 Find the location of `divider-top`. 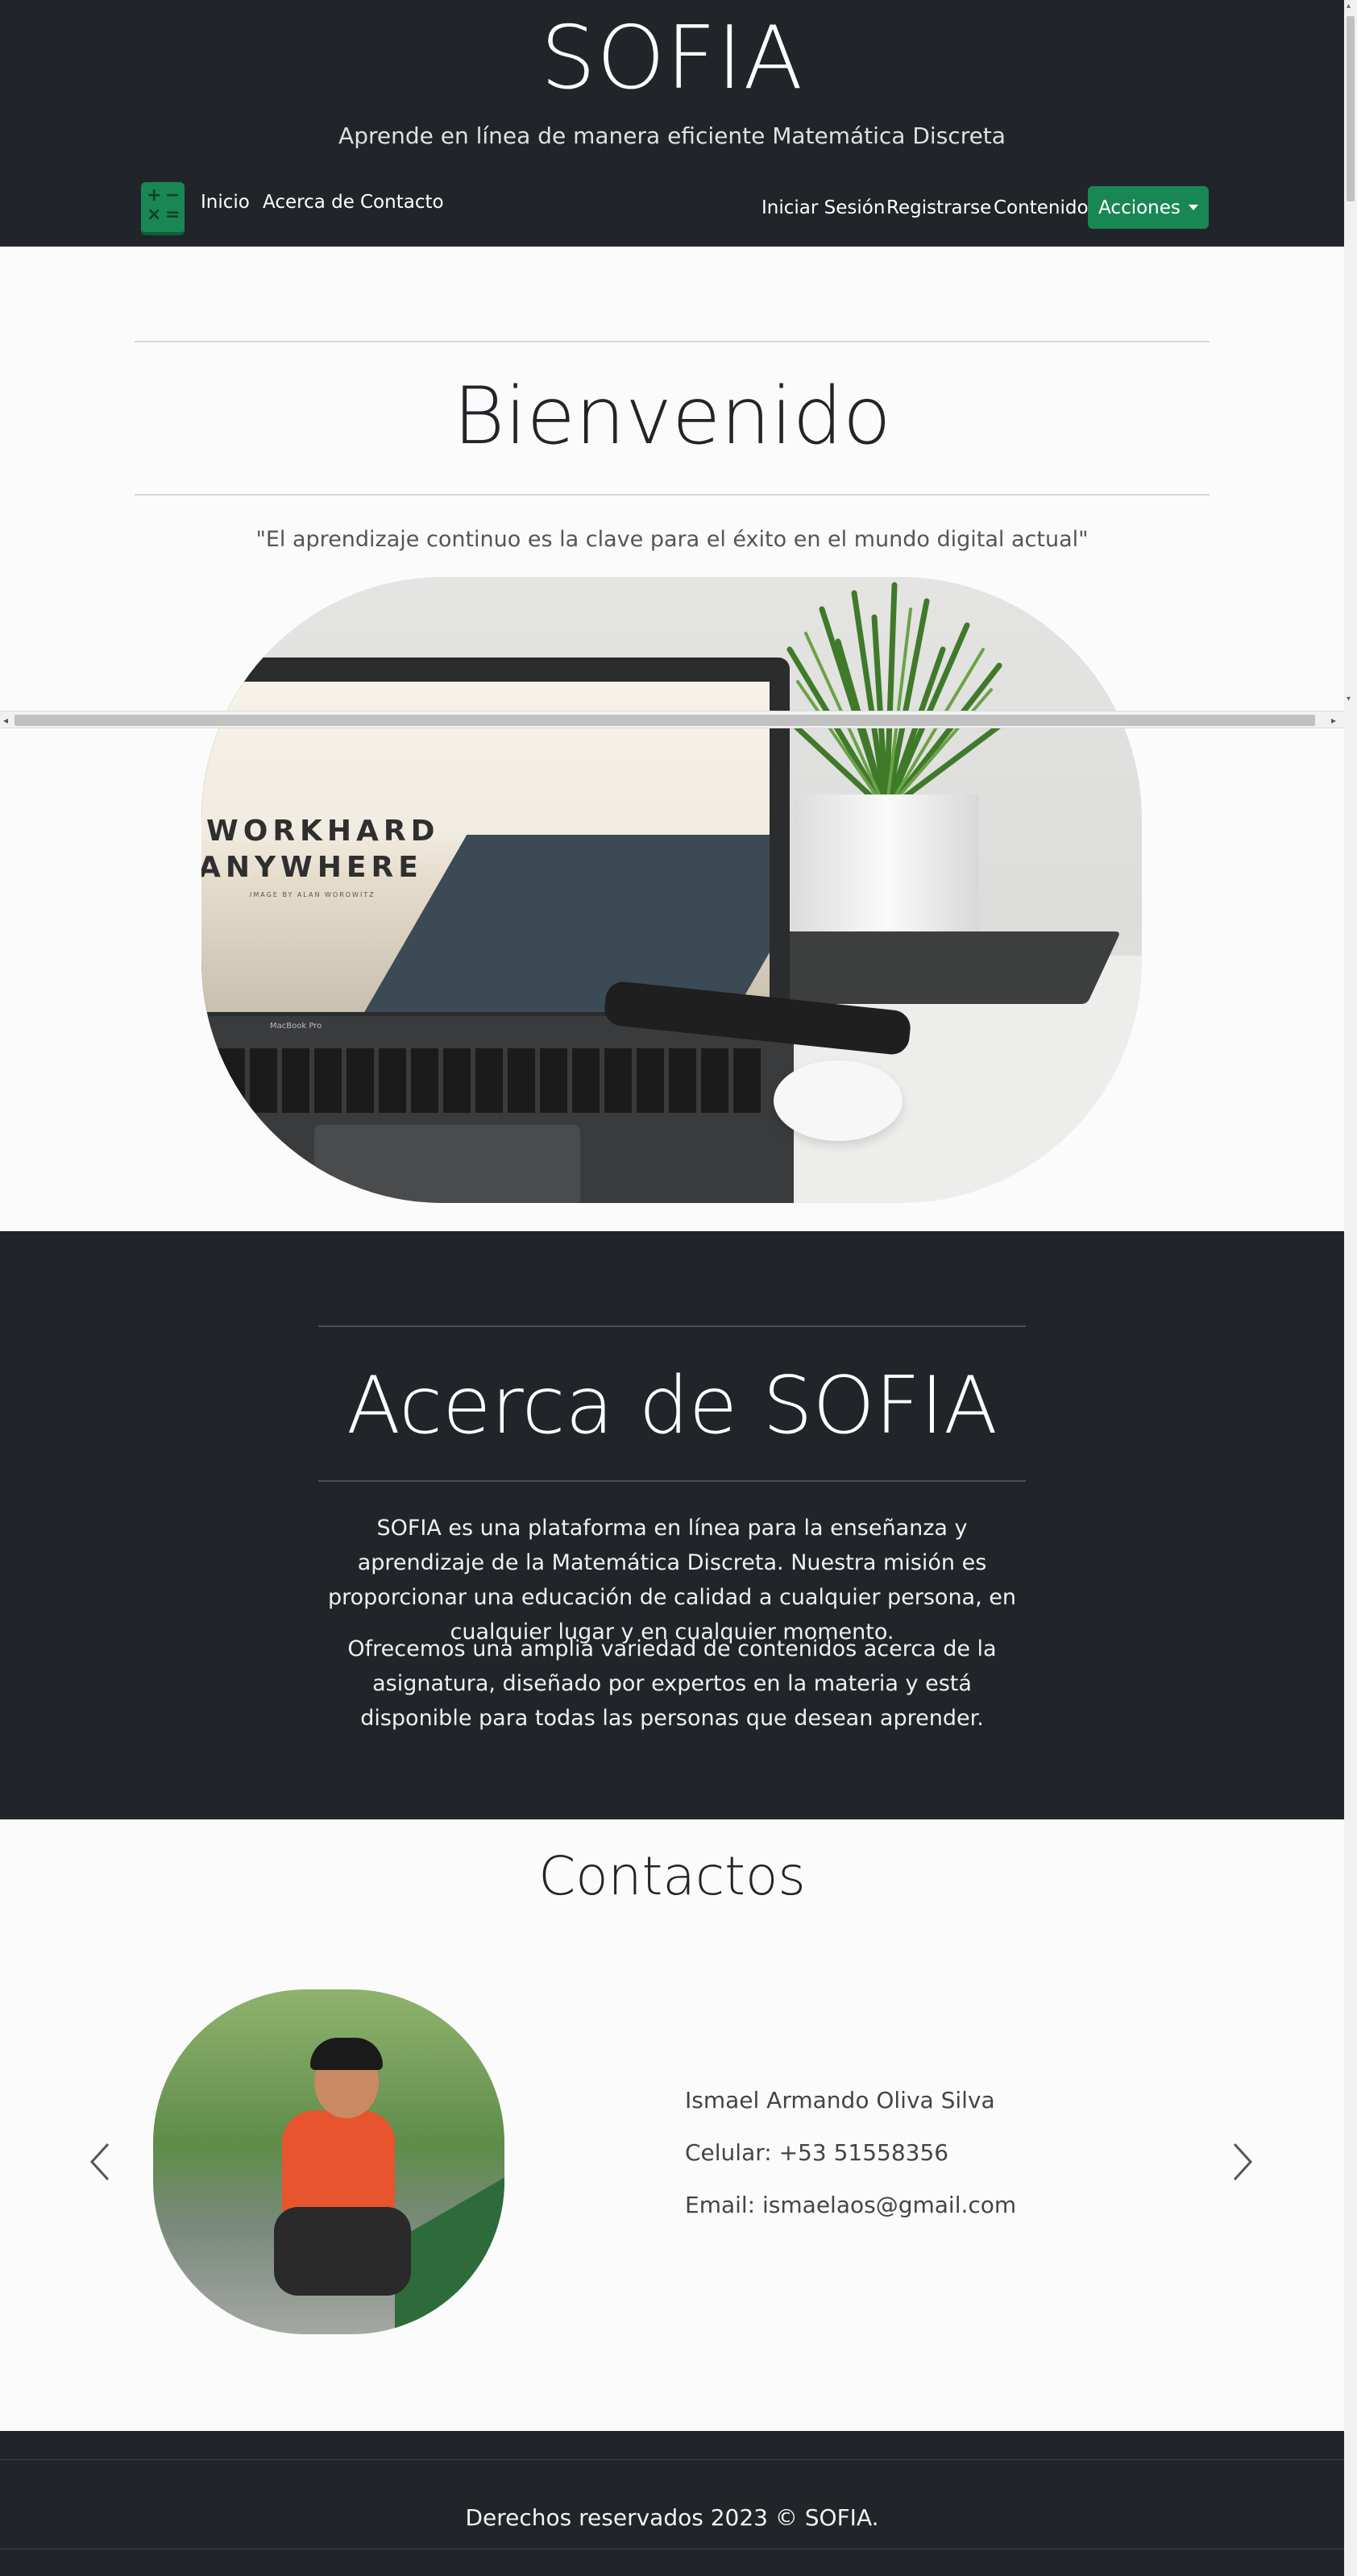

divider-top is located at coordinates (672, 341).